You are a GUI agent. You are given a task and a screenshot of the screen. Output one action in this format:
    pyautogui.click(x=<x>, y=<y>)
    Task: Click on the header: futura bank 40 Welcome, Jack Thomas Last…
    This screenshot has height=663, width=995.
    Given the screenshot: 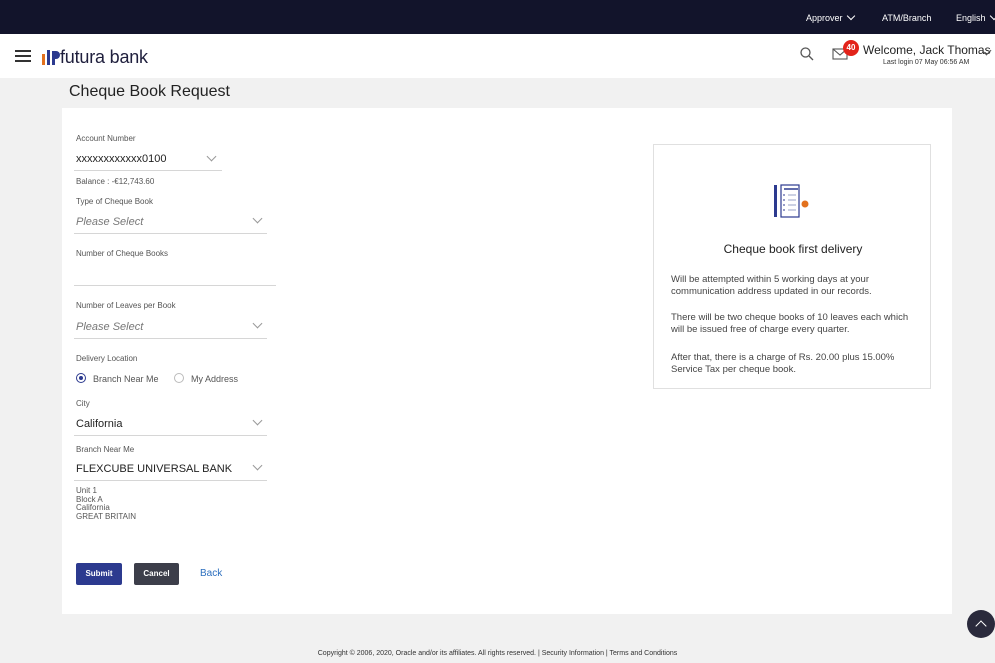 What is the action you would take?
    pyautogui.click(x=497, y=56)
    